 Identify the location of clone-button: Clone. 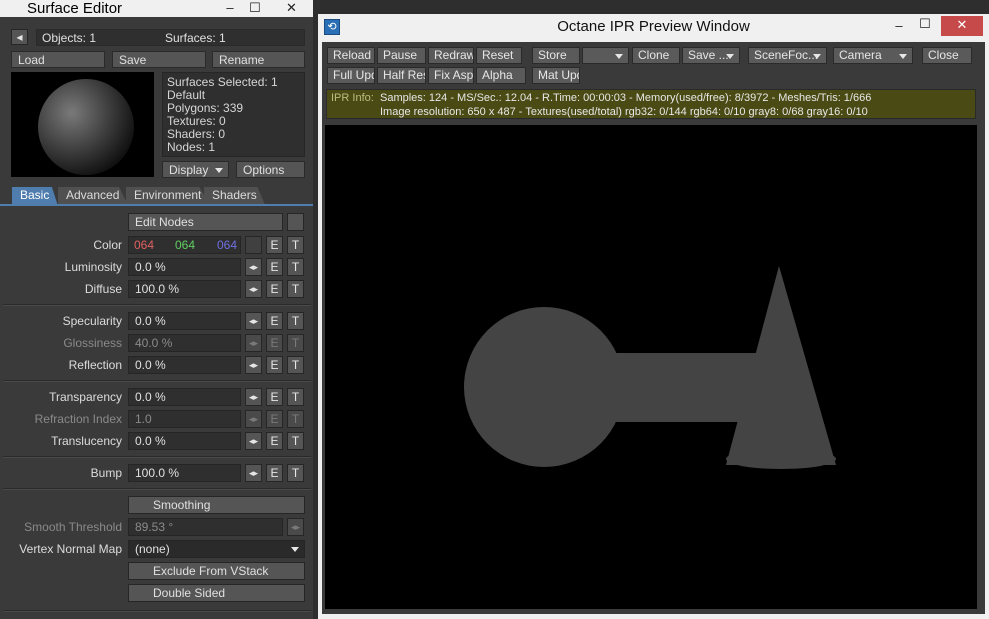
(656, 55).